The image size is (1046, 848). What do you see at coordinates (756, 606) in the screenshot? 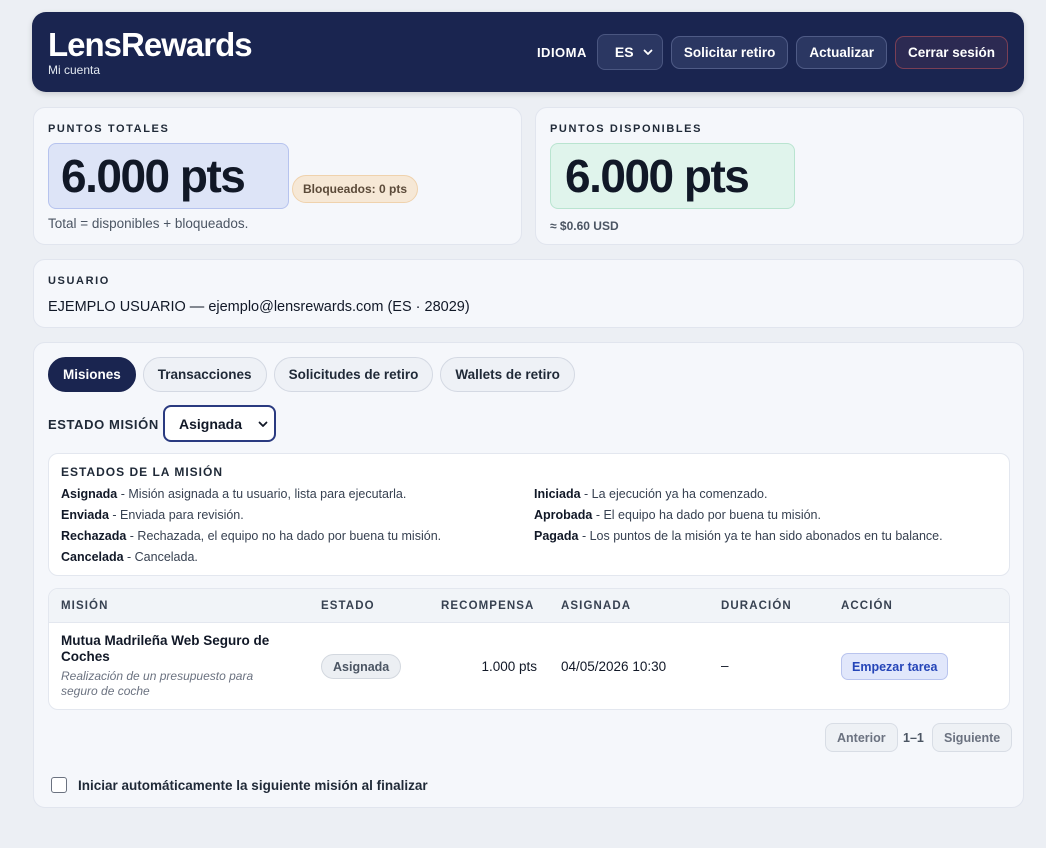
I see `column-header-duration: DURACIÓN` at bounding box center [756, 606].